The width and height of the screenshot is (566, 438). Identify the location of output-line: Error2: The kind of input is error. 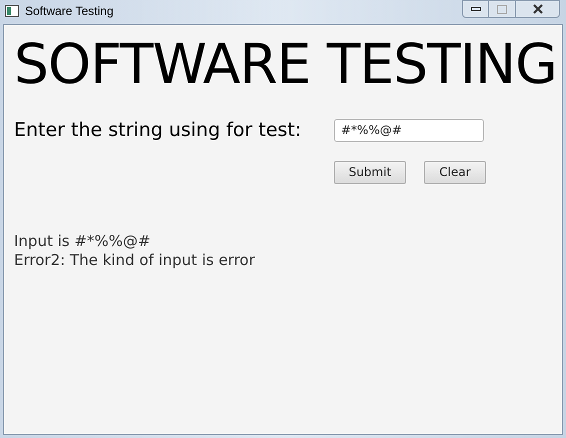
(135, 260).